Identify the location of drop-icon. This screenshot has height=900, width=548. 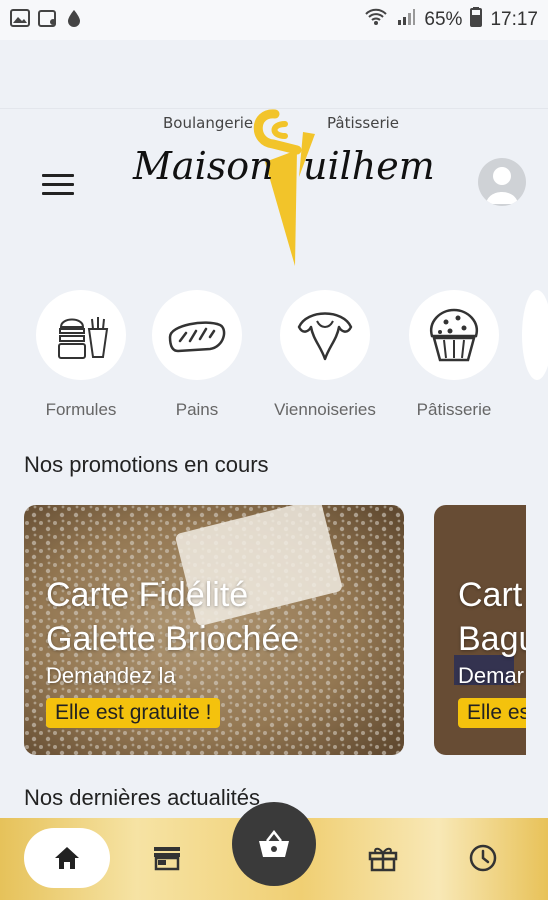
(74, 20).